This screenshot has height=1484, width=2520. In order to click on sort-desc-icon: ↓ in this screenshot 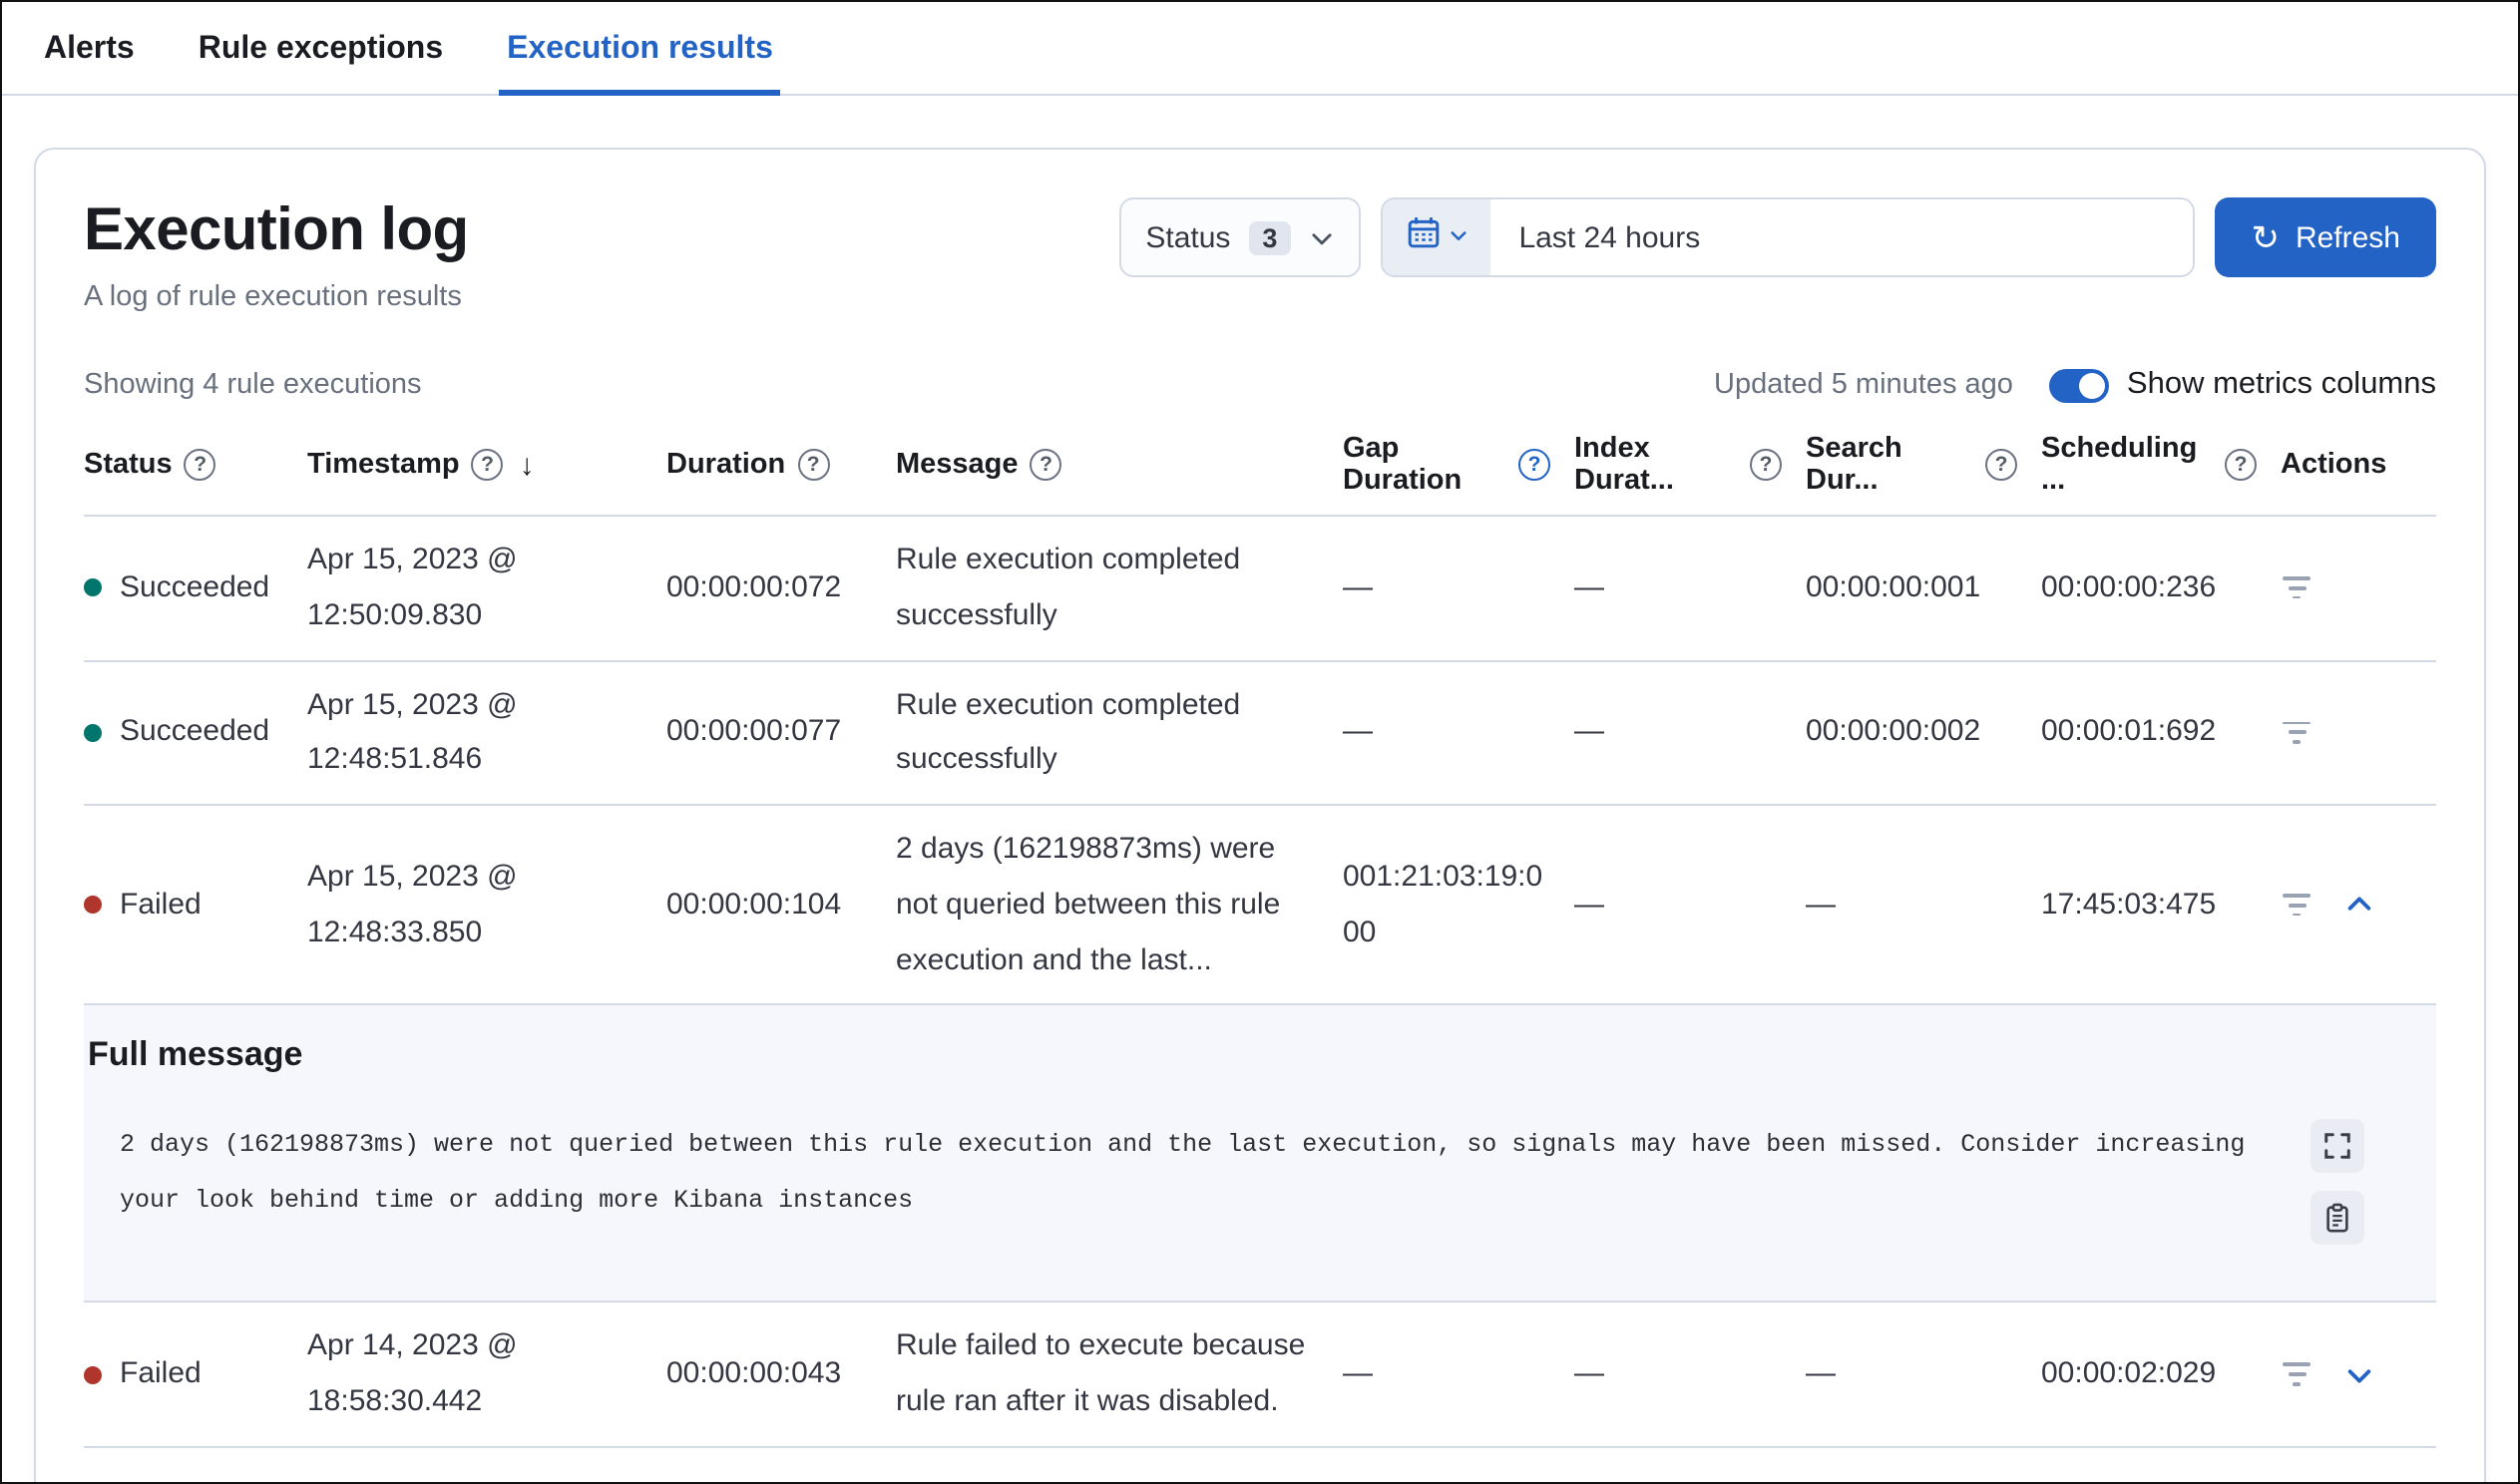, I will do `click(527, 465)`.